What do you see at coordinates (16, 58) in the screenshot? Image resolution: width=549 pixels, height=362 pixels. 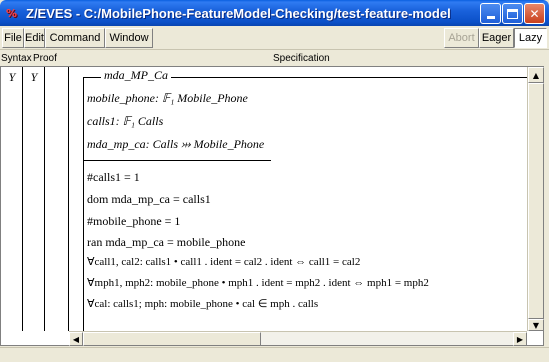 I see `syntax-column-header: Syntax` at bounding box center [16, 58].